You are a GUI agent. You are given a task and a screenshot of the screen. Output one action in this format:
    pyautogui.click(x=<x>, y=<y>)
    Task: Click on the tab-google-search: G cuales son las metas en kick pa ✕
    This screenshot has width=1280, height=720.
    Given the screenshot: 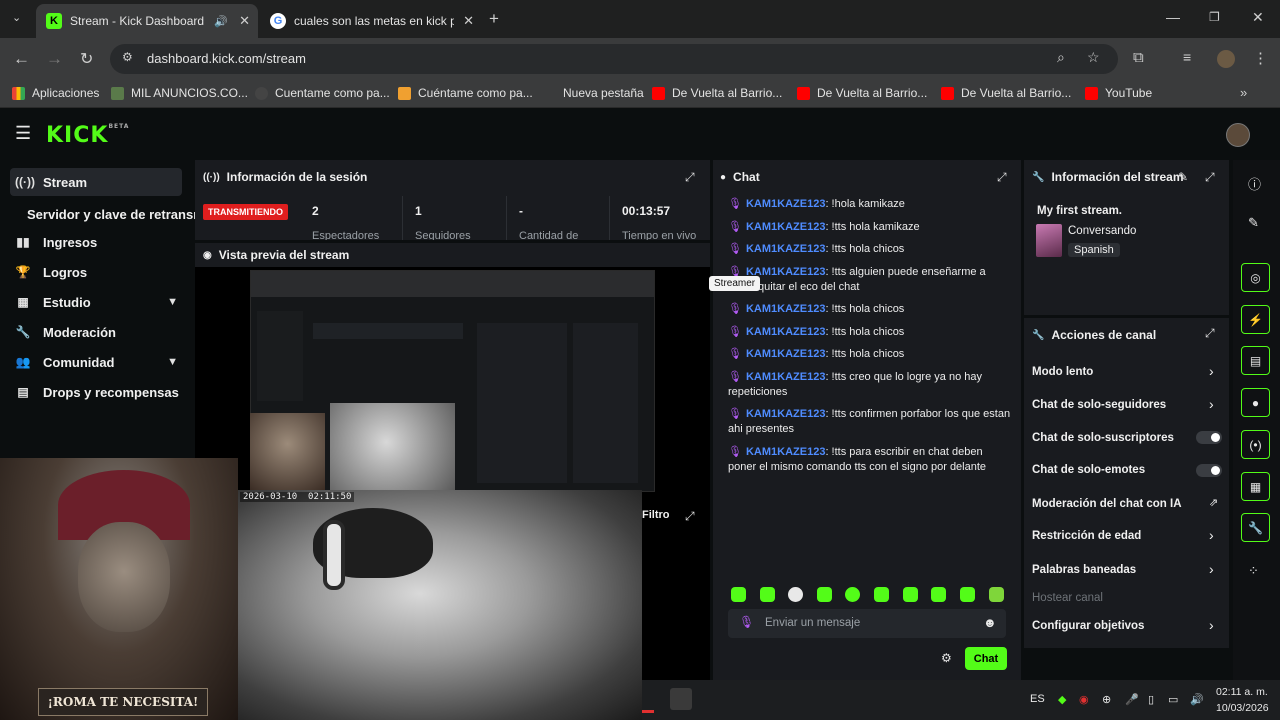 What is the action you would take?
    pyautogui.click(x=371, y=21)
    